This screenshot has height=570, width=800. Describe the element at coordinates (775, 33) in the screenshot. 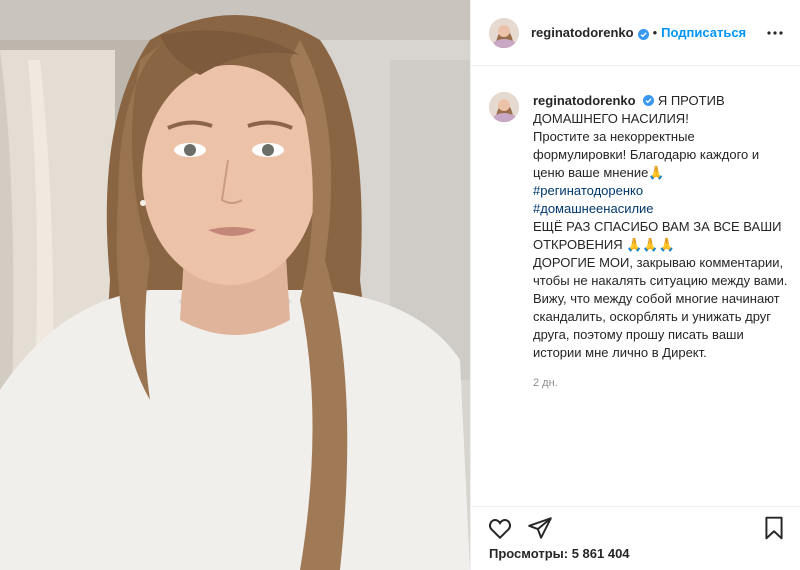

I see `more-options-icon` at that location.